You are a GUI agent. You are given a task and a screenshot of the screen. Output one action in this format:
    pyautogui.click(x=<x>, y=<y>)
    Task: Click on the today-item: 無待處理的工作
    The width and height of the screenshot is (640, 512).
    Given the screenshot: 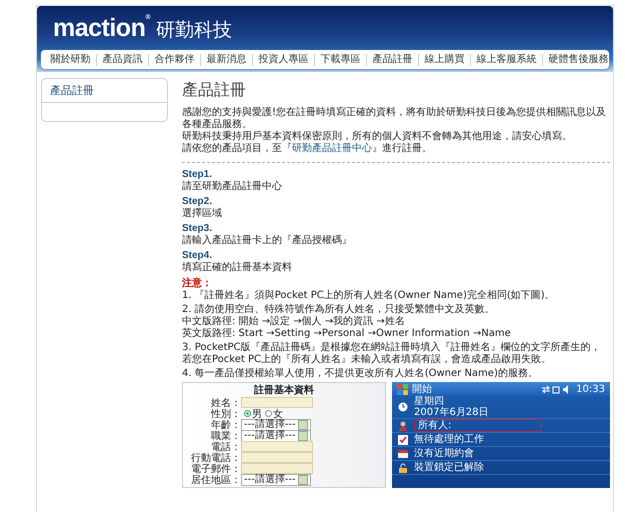 What is the action you would take?
    pyautogui.click(x=449, y=439)
    